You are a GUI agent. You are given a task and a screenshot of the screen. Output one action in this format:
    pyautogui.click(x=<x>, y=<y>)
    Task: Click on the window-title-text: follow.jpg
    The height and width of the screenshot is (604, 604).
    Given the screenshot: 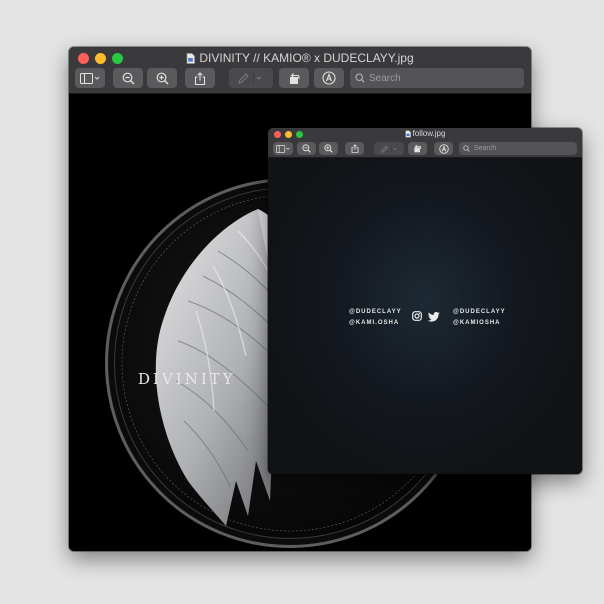 What is the action you would take?
    pyautogui.click(x=429, y=133)
    